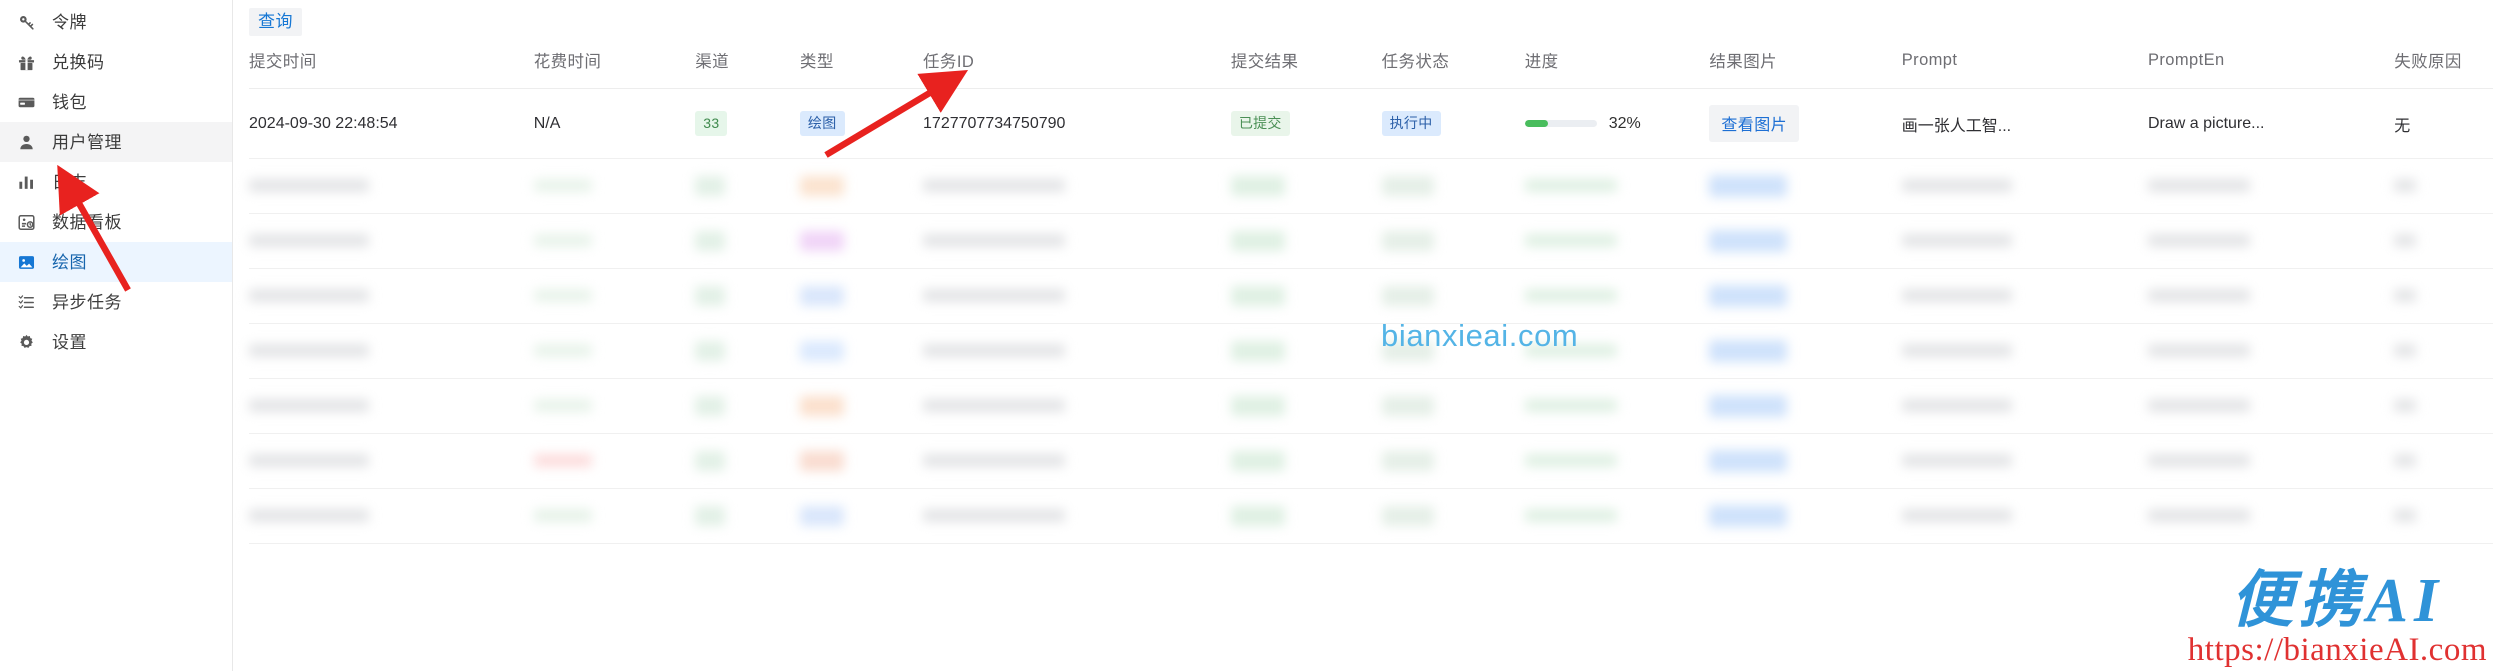 The width and height of the screenshot is (2493, 671). I want to click on sidebar-item-wallet: 钱包, so click(116, 102).